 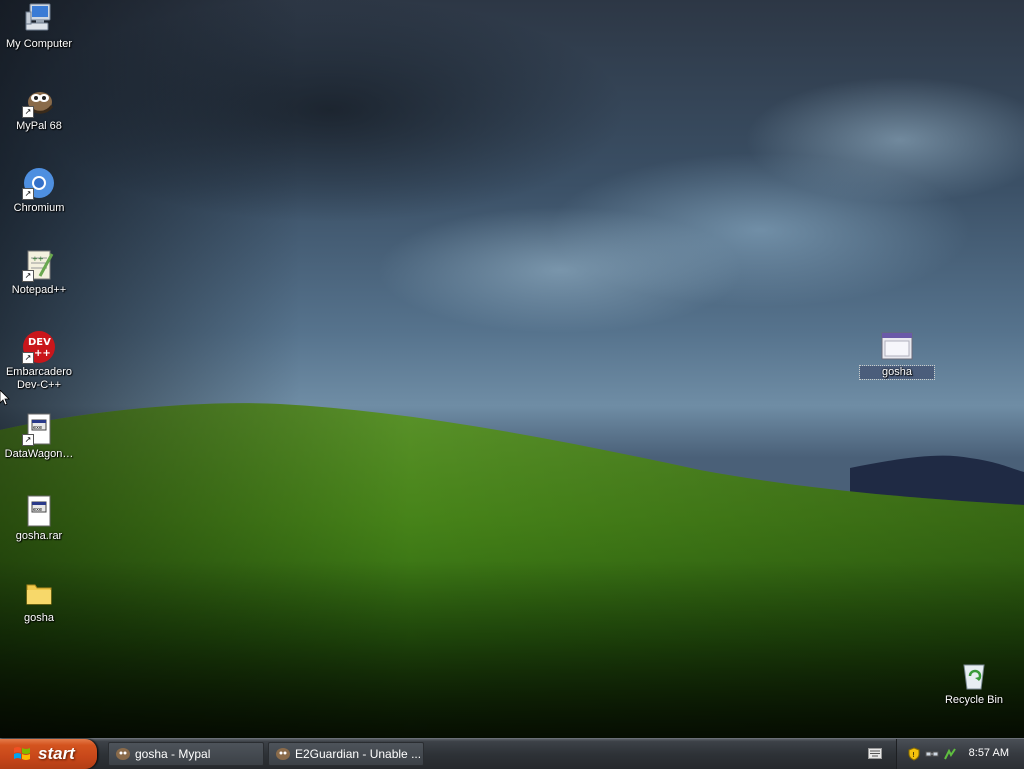 I want to click on desktop-icon-label: My Computer, so click(x=39, y=44).